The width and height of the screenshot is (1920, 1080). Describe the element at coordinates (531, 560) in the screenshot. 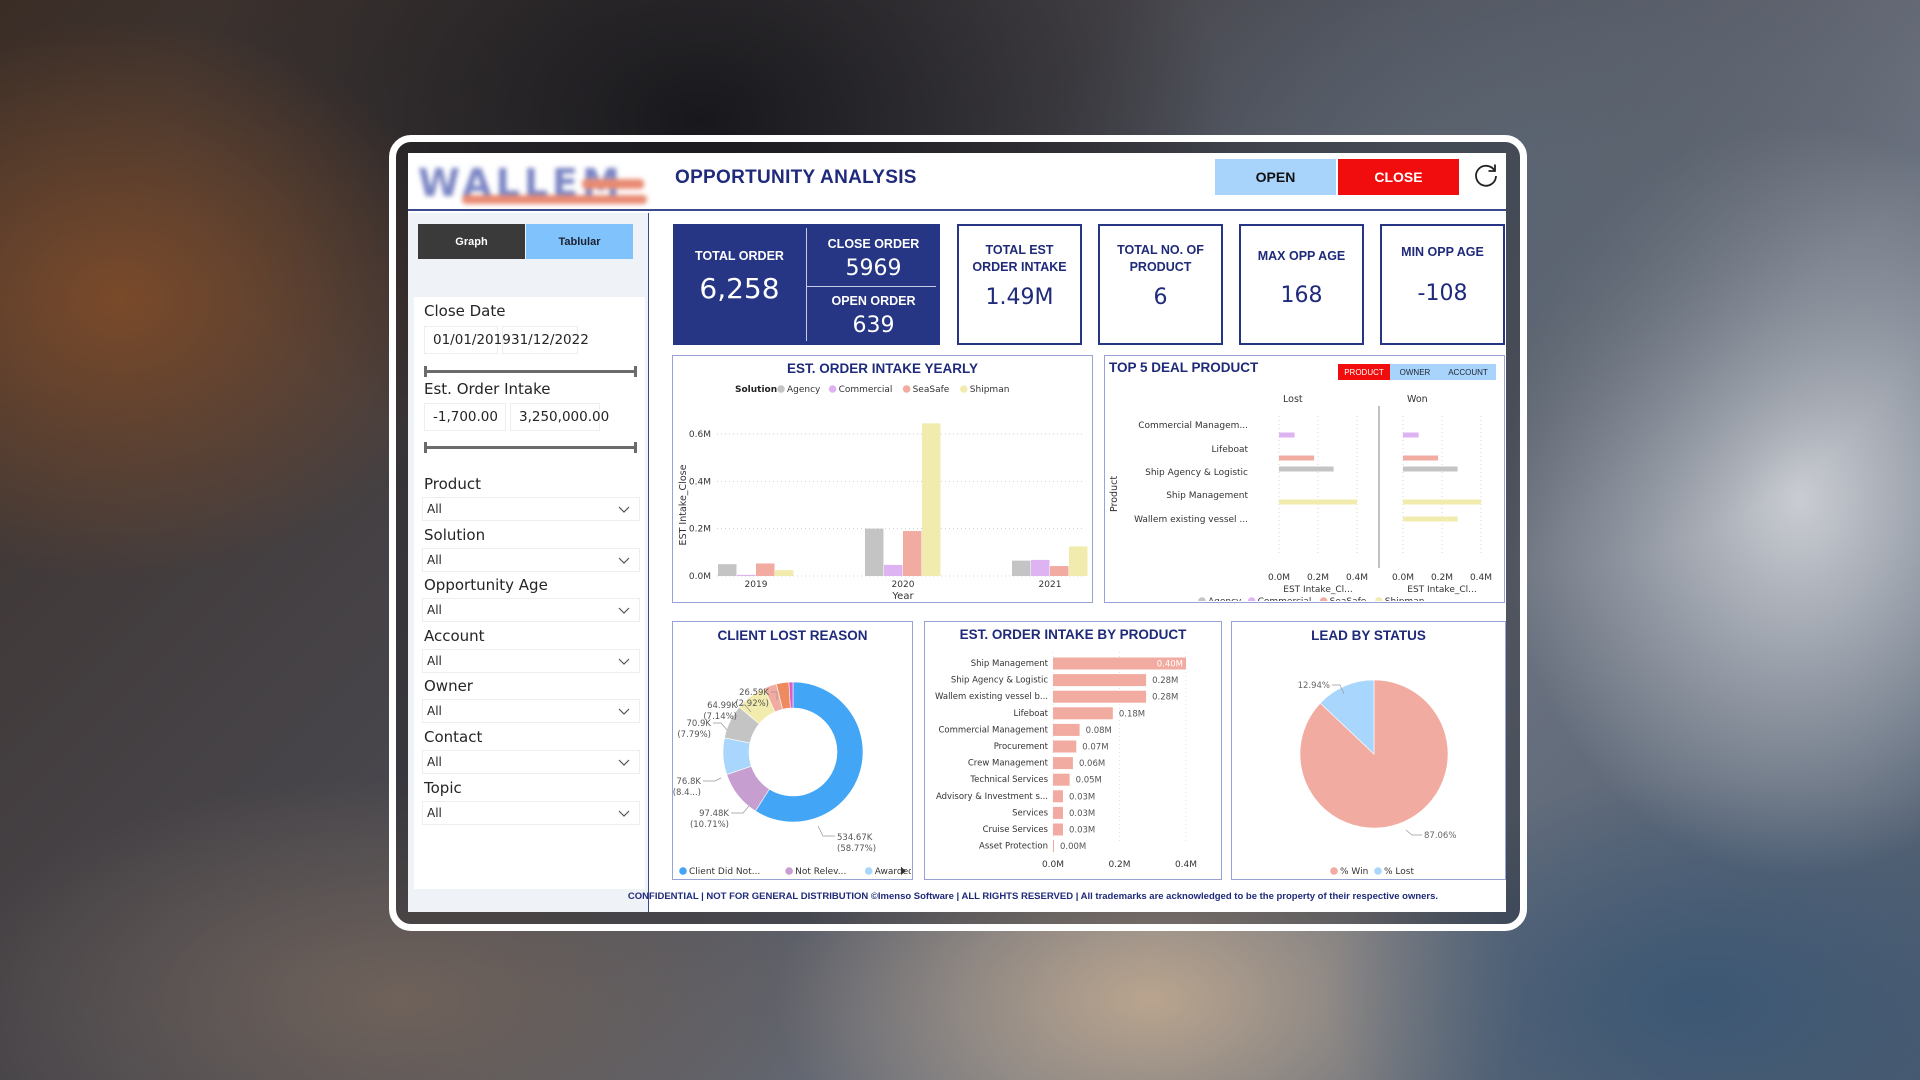

I see `filter-dropdown-solution: All` at that location.